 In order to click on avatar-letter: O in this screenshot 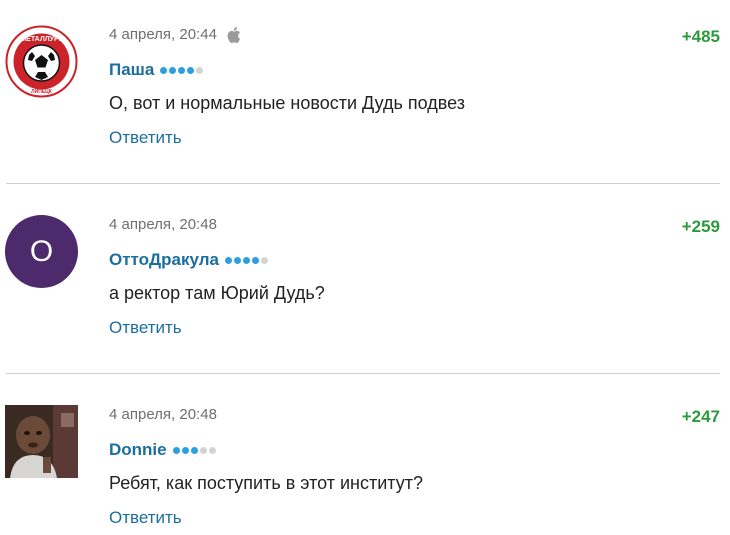, I will do `click(41, 251)`.